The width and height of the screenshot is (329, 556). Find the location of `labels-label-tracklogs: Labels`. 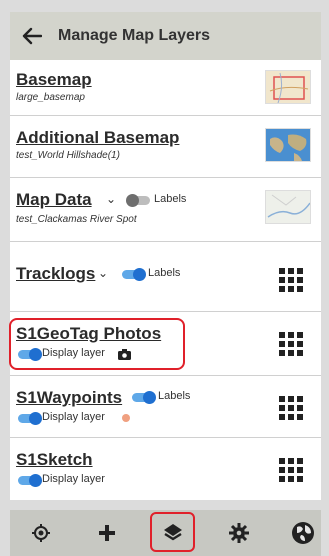

labels-label-tracklogs: Labels is located at coordinates (164, 273).